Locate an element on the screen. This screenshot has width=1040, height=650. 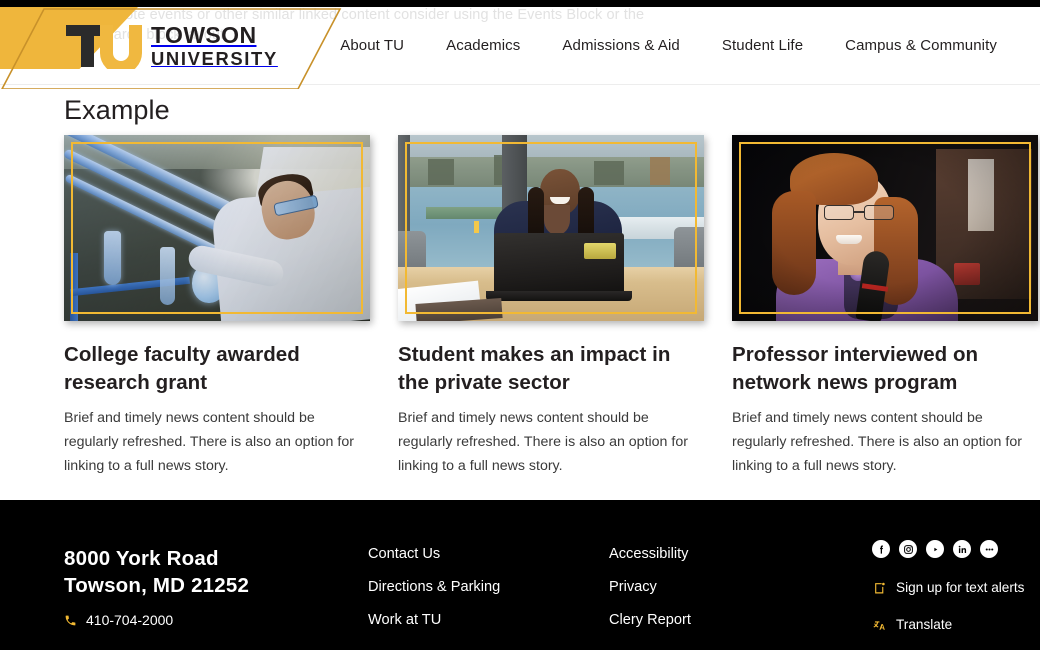
student-laptop-photo is located at coordinates (551, 228).